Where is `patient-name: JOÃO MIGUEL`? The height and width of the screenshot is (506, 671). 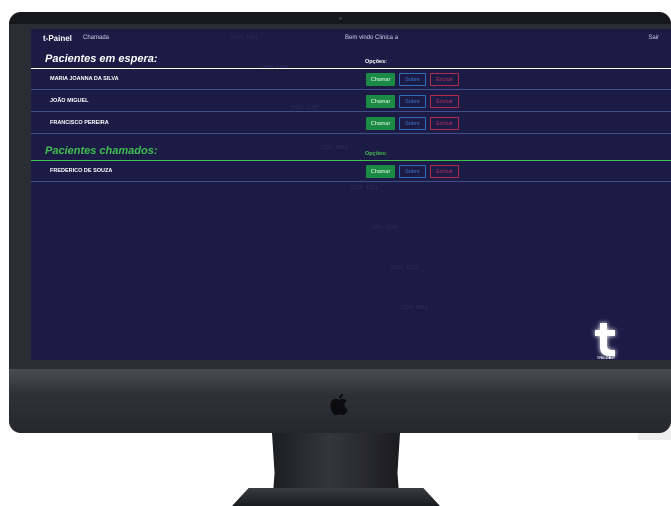 patient-name: JOÃO MIGUEL is located at coordinates (69, 101).